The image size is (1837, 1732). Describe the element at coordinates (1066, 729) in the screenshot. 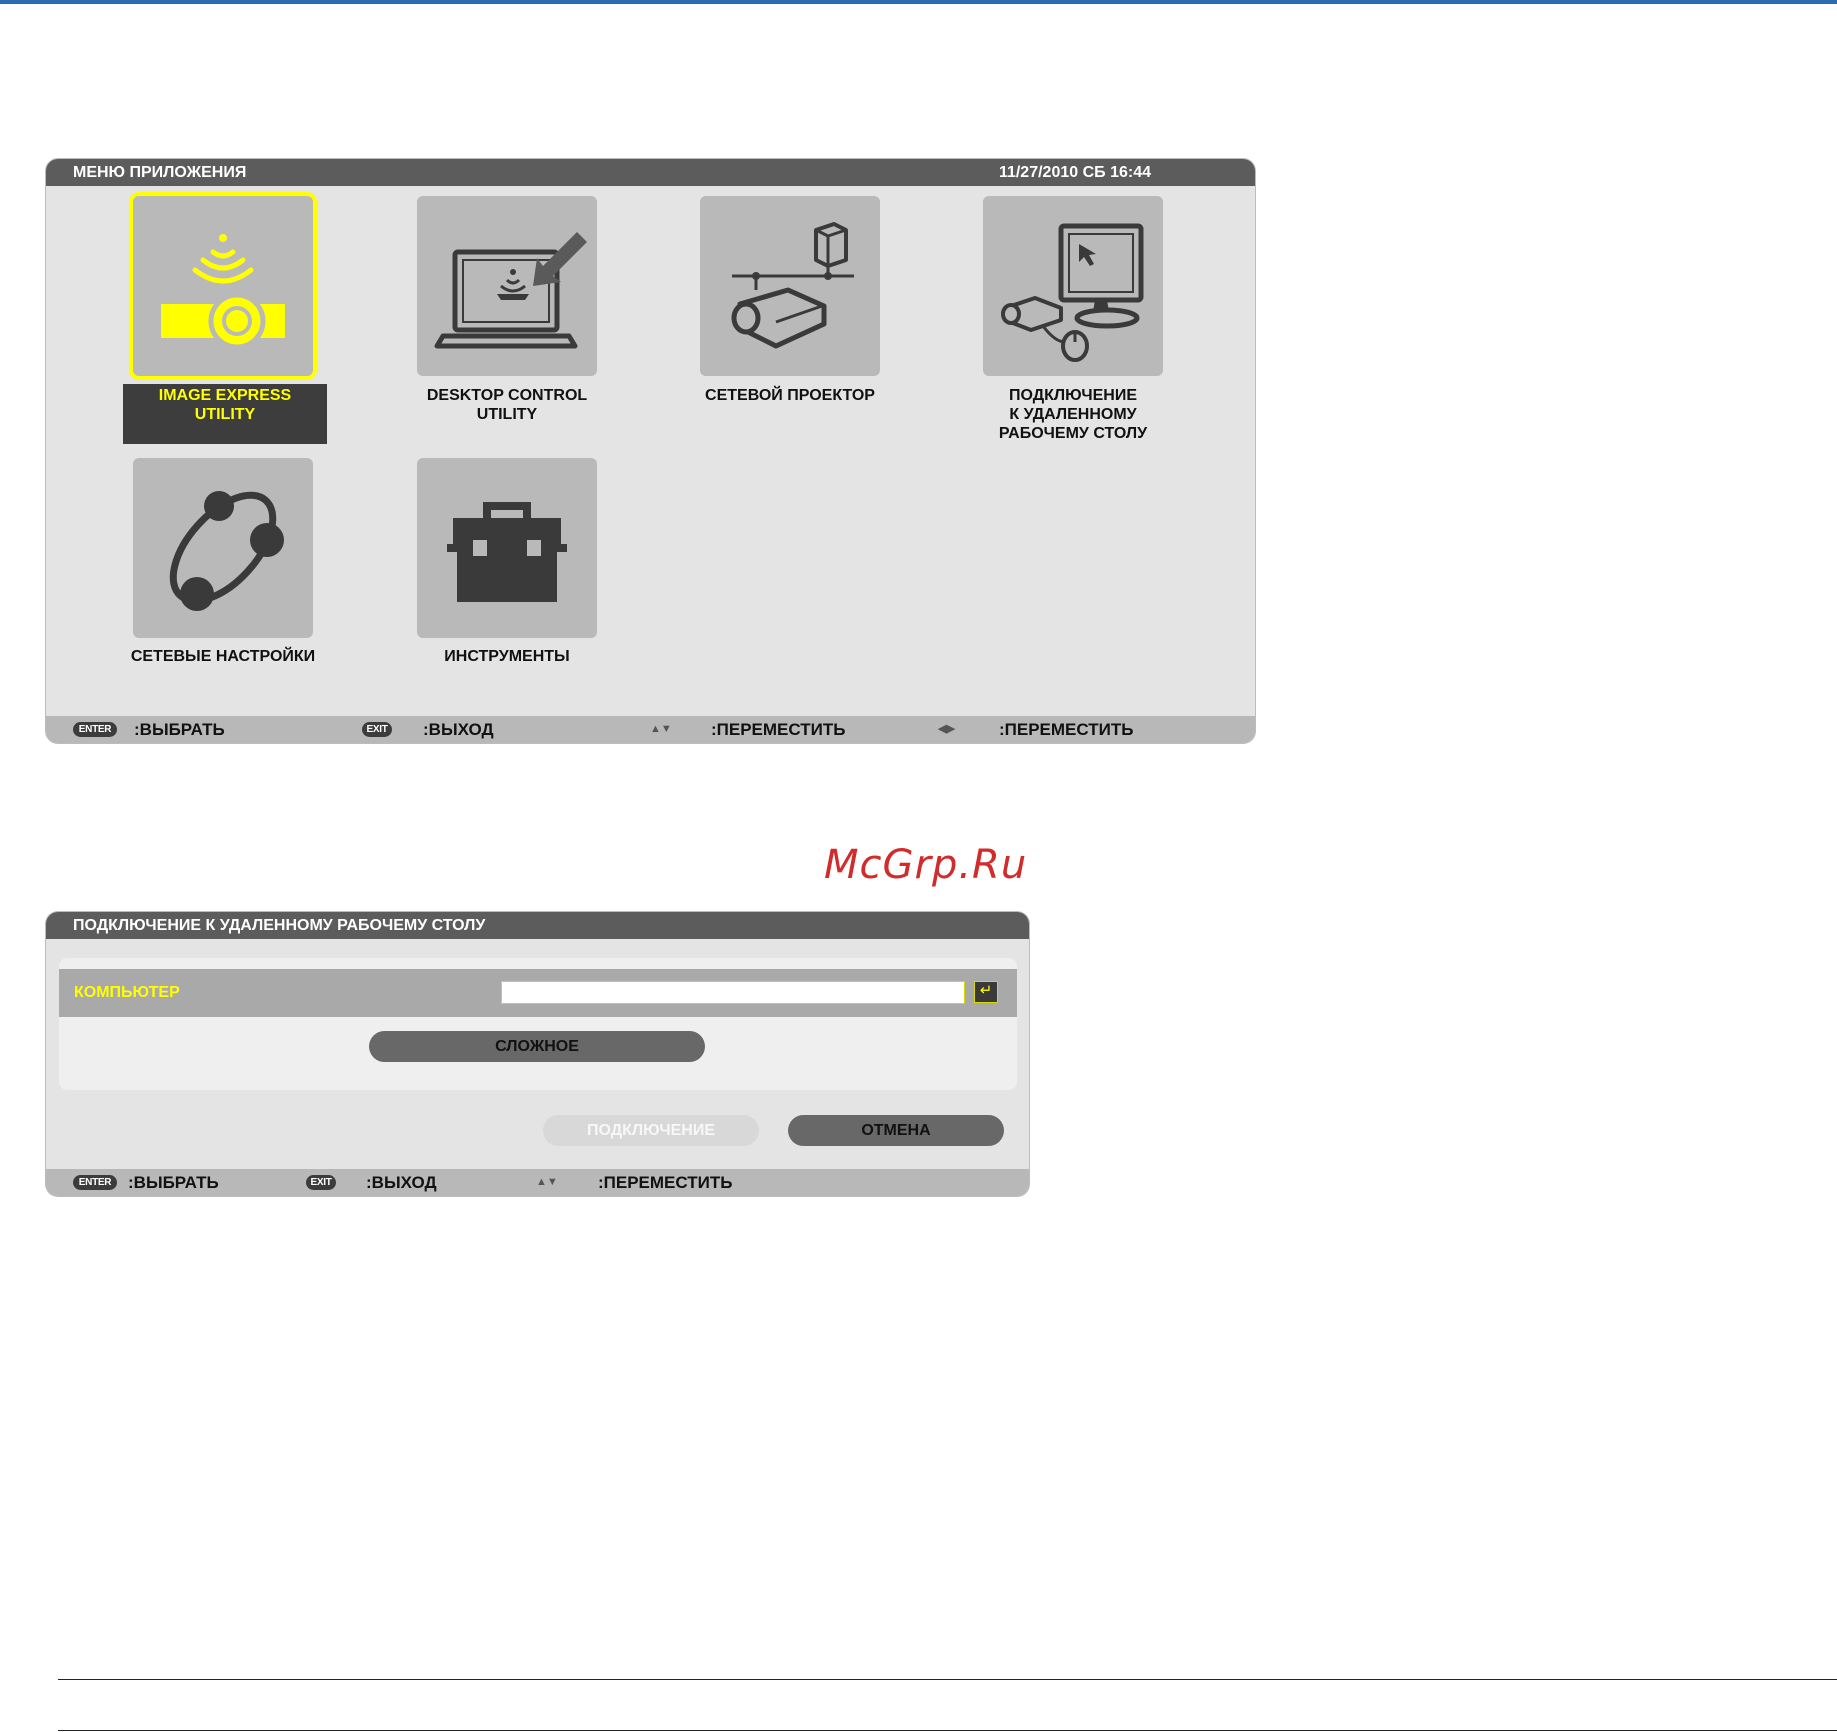

I see `hint-move-horizontal: :ПЕРЕМЕСТИТЬ` at that location.